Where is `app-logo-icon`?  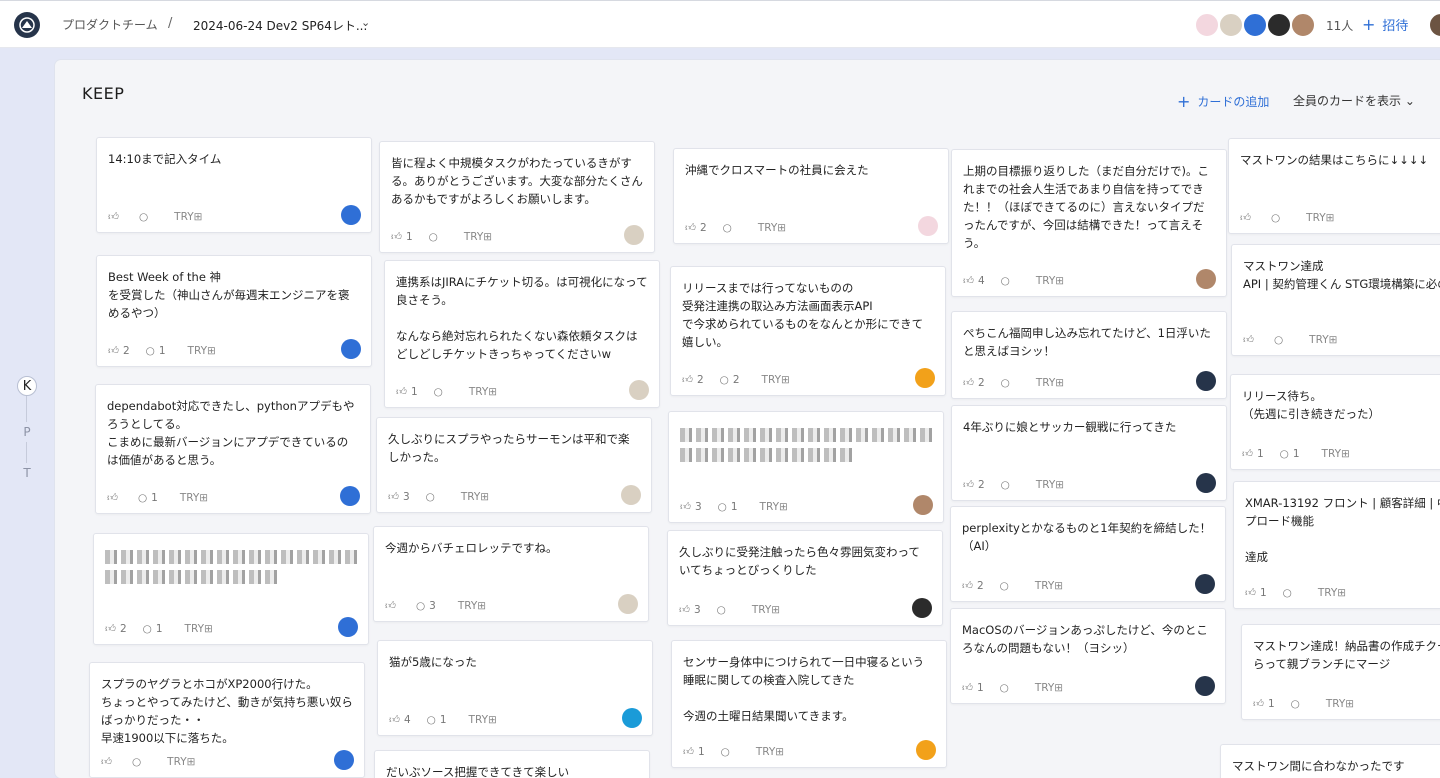 app-logo-icon is located at coordinates (27, 25).